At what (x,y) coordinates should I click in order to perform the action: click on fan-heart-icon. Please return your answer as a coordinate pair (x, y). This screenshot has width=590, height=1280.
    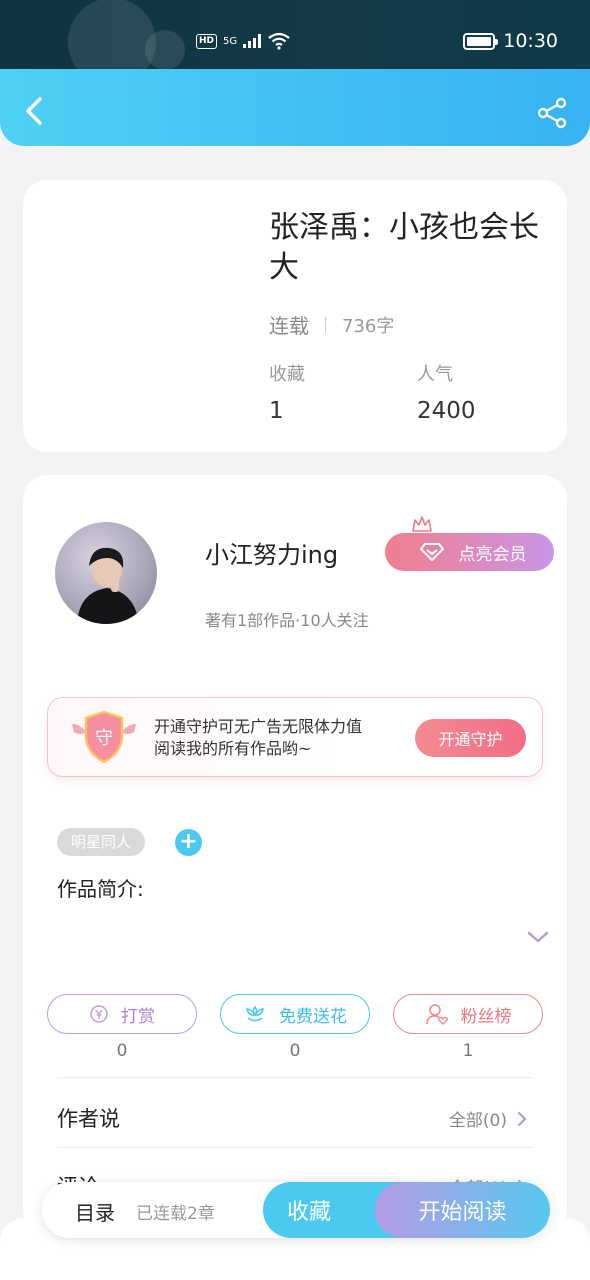
    Looking at the image, I should click on (436, 1014).